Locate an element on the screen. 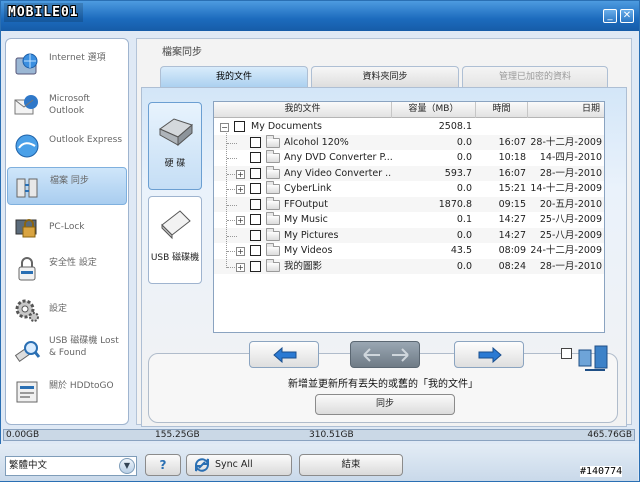 The height and width of the screenshot is (482, 640). sync-all-label: Sync All is located at coordinates (234, 464).